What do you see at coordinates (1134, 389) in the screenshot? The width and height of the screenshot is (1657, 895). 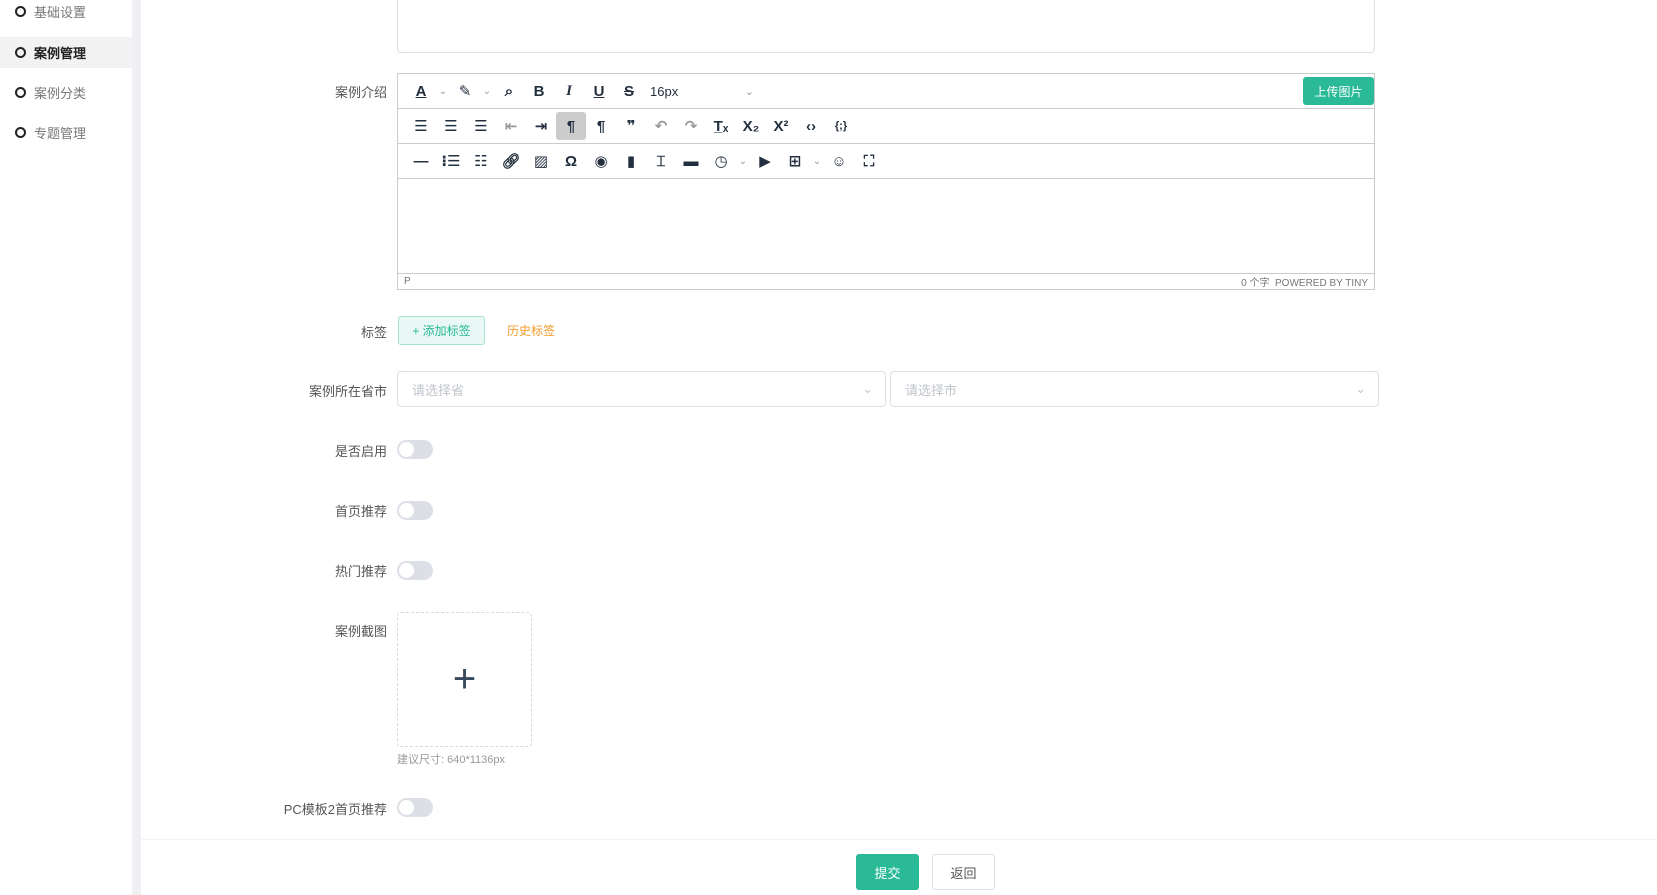 I see `city-select: 请选择市 ⌄` at bounding box center [1134, 389].